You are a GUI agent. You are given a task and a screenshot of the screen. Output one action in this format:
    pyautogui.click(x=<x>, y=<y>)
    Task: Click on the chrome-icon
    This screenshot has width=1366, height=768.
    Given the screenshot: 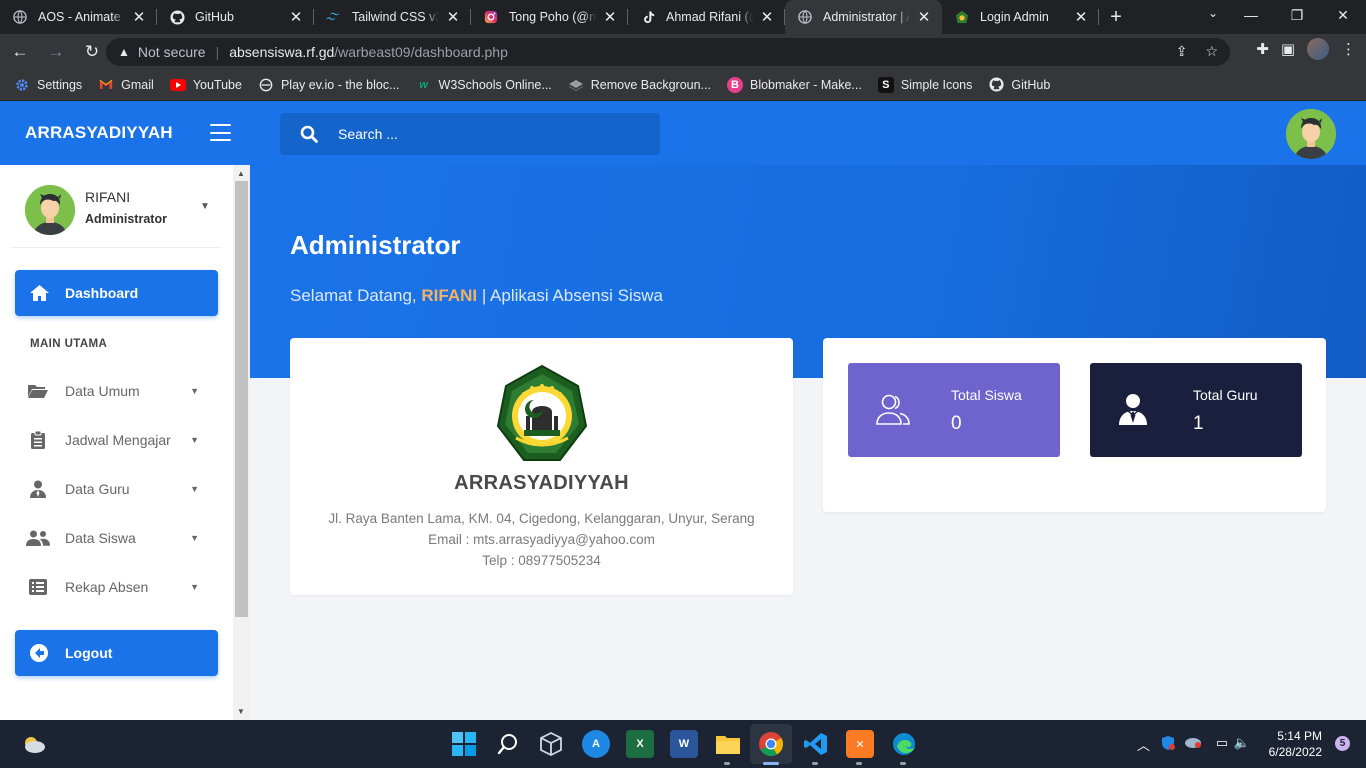 What is the action you would take?
    pyautogui.click(x=771, y=744)
    